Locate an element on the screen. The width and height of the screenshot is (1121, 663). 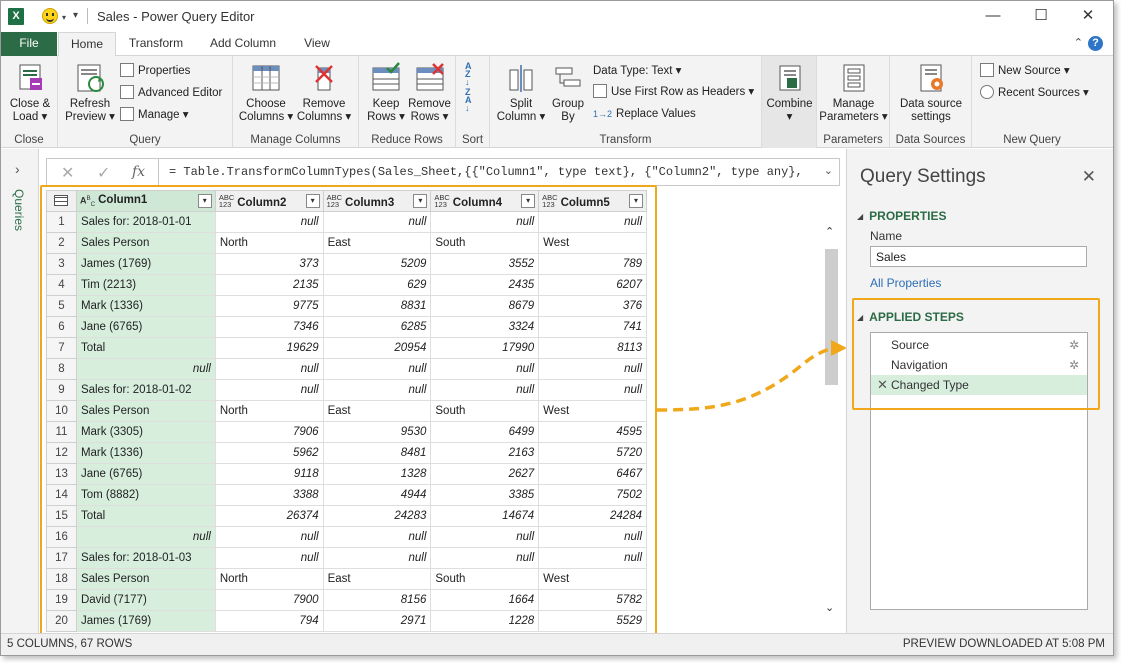
smiley-feedback-icon is located at coordinates (50, 16).